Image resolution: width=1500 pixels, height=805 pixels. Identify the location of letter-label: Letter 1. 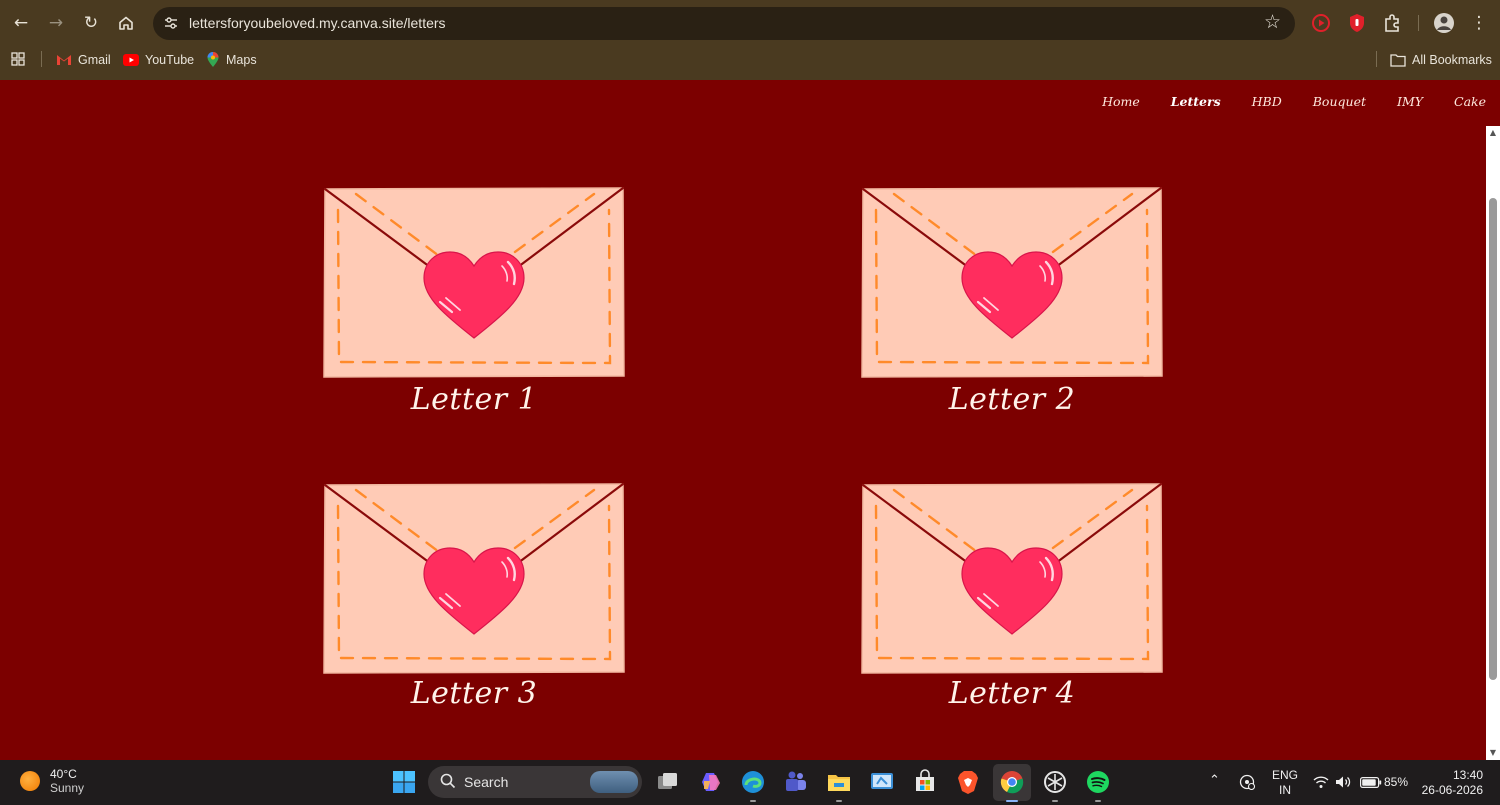
(474, 399).